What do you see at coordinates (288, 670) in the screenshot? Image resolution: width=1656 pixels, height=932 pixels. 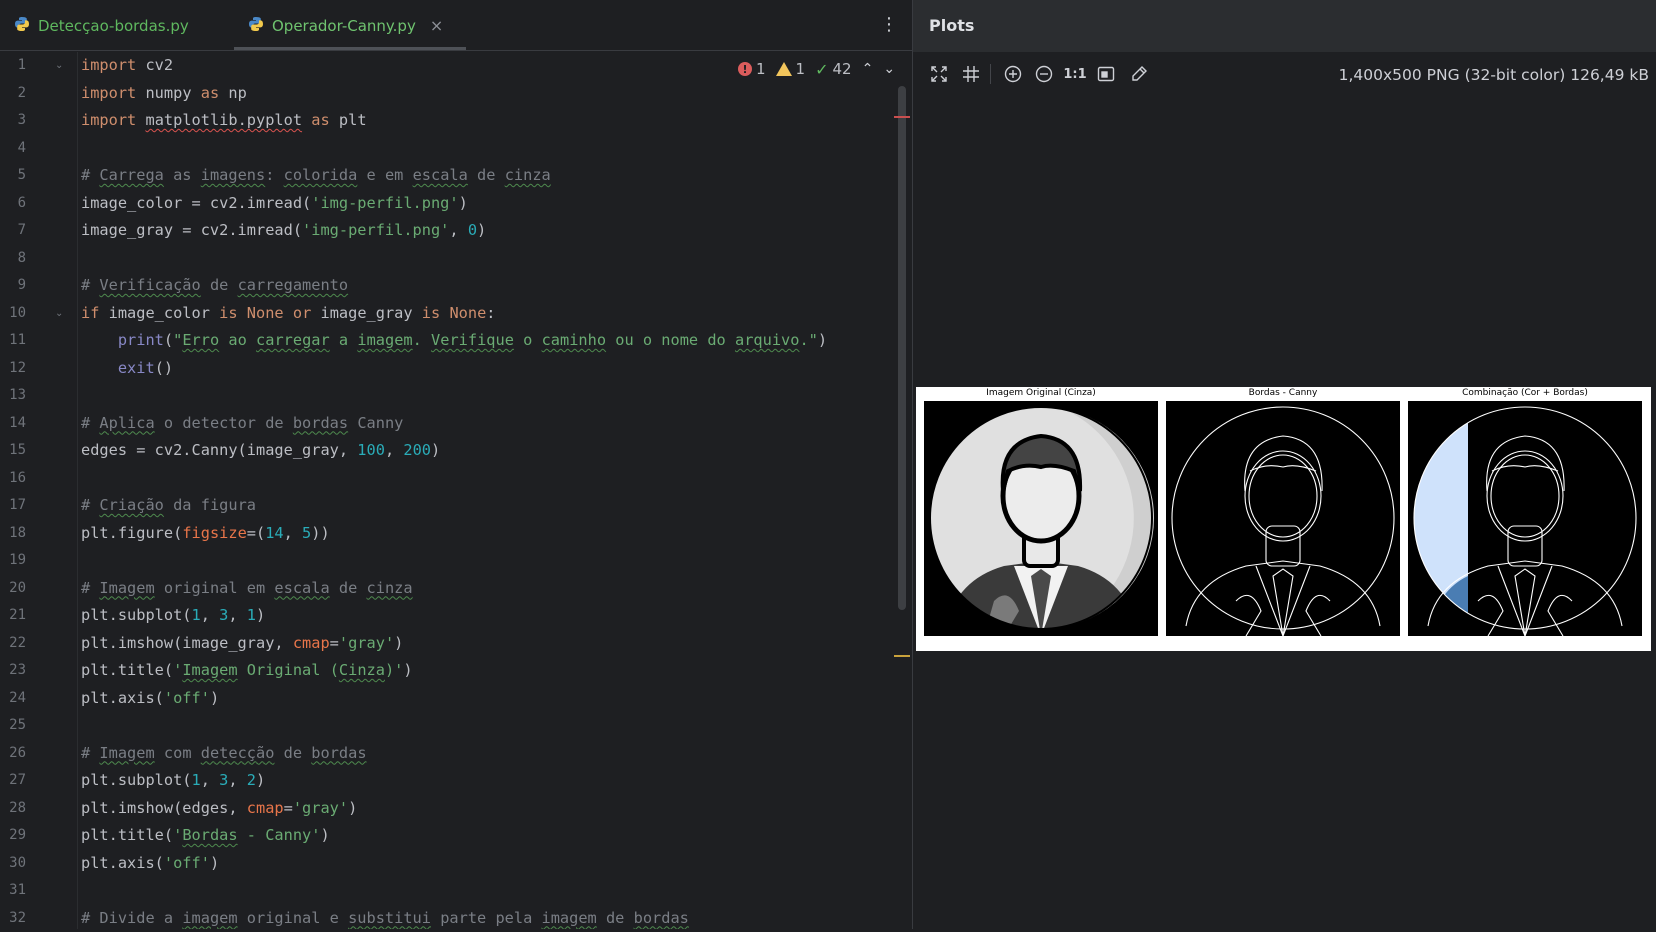 I see `code-token: Original (` at bounding box center [288, 670].